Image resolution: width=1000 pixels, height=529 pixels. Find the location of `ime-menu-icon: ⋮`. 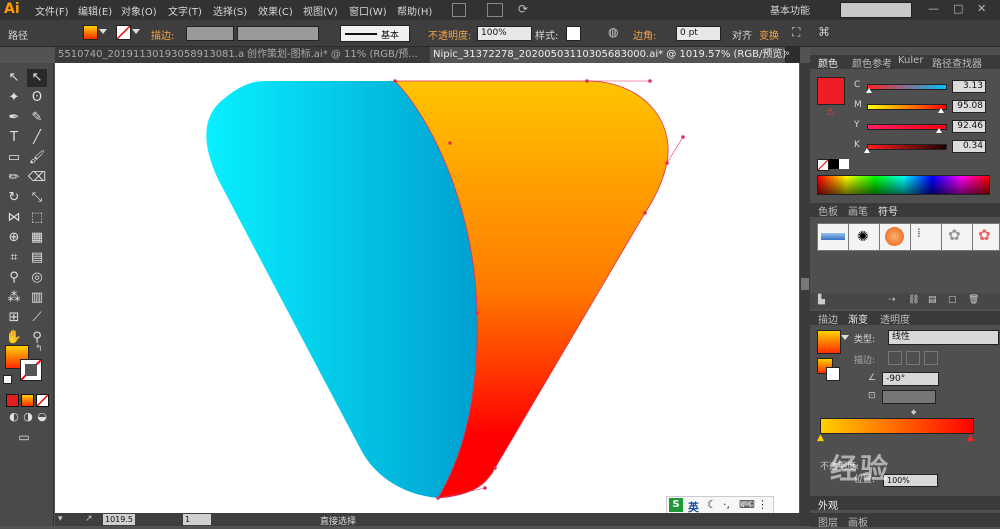

ime-menu-icon: ⋮ is located at coordinates (762, 504).